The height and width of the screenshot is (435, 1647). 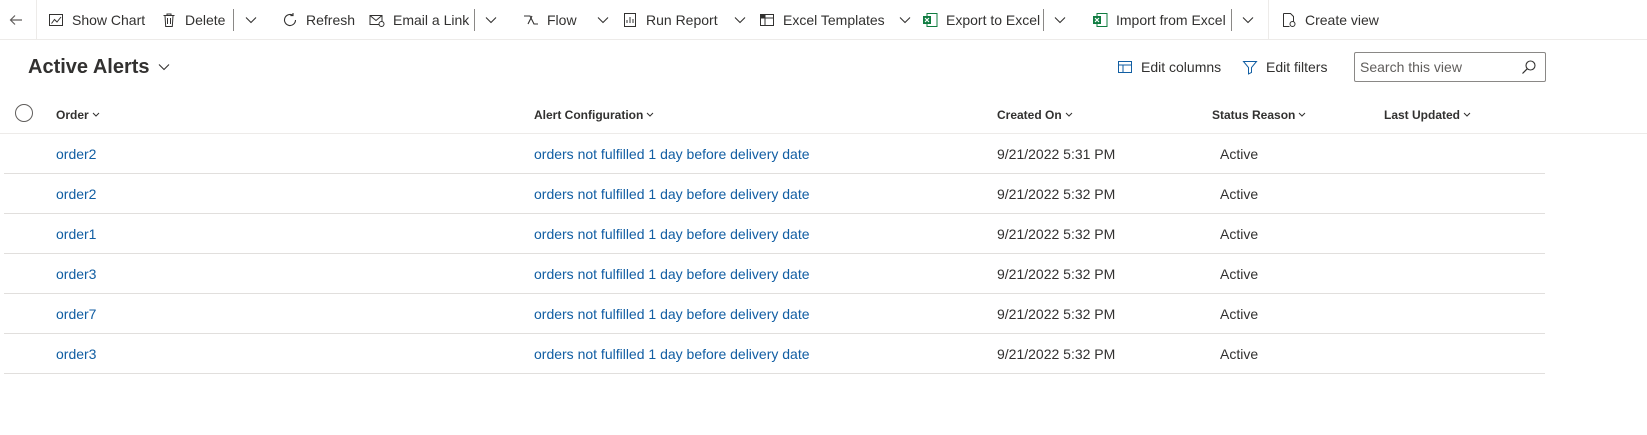 What do you see at coordinates (331, 20) in the screenshot?
I see `refresh-label: Refresh` at bounding box center [331, 20].